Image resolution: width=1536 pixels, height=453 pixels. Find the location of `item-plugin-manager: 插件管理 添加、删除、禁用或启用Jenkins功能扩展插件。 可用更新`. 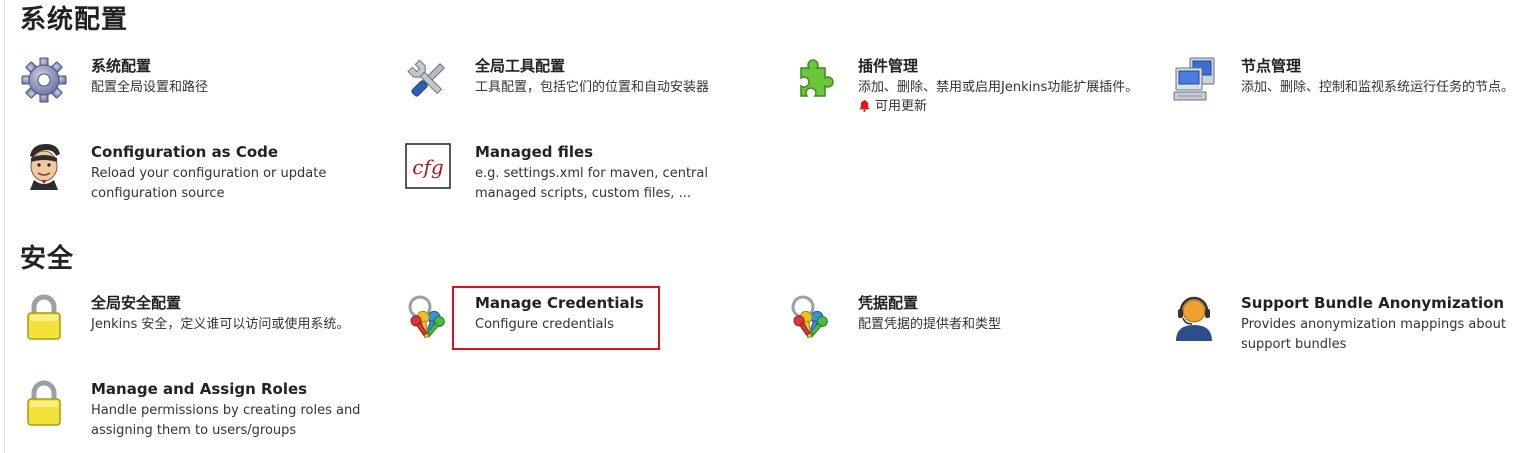

item-plugin-manager: 插件管理 添加、删除、禁用或启用Jenkins功能扩展插件。 可用更新 is located at coordinates (972, 96).